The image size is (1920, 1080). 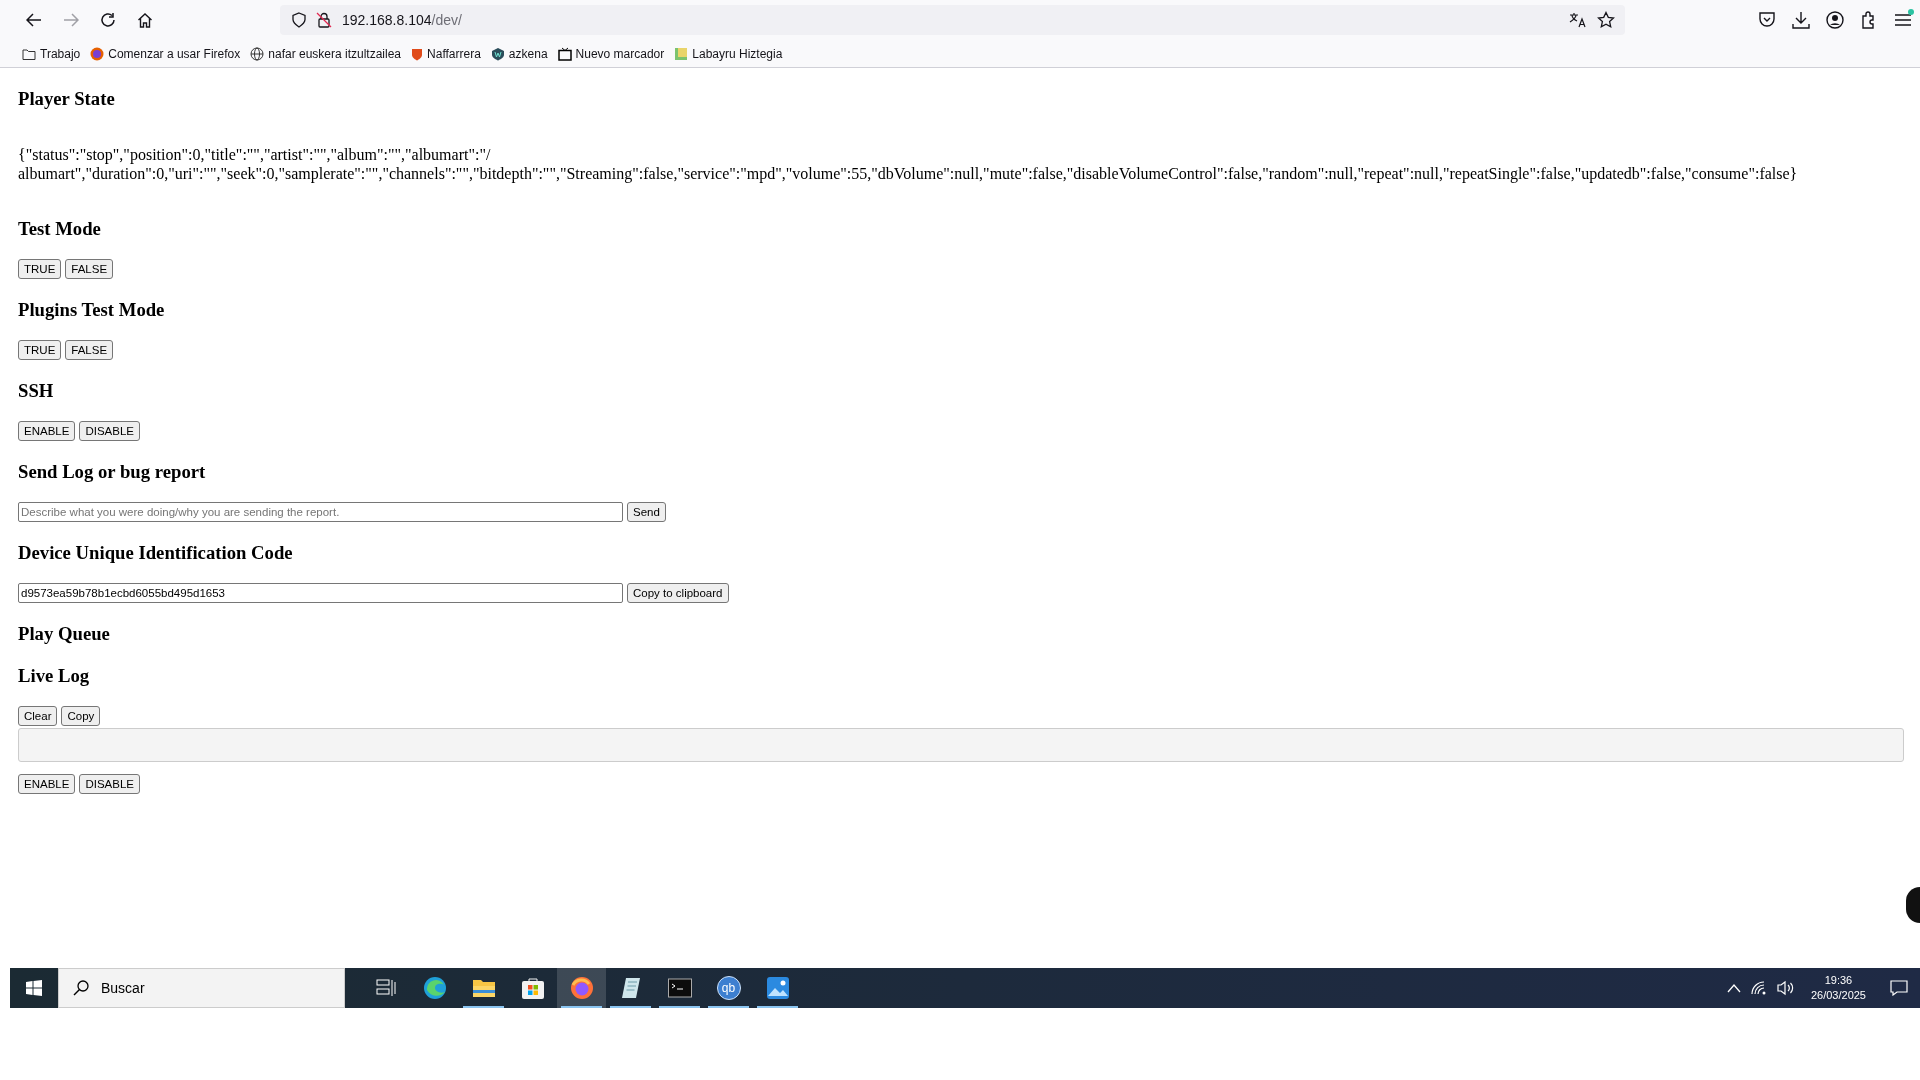 What do you see at coordinates (38, 716) in the screenshot?
I see `action-button: Clear` at bounding box center [38, 716].